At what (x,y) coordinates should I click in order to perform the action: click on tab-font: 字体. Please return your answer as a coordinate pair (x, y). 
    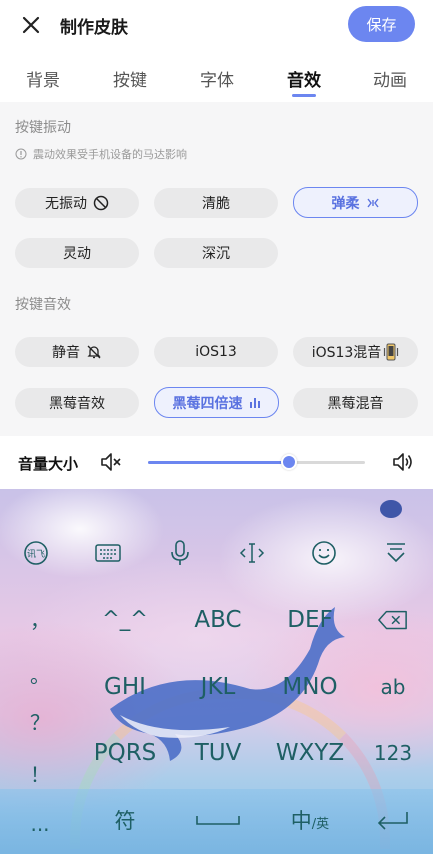
    Looking at the image, I should click on (217, 78).